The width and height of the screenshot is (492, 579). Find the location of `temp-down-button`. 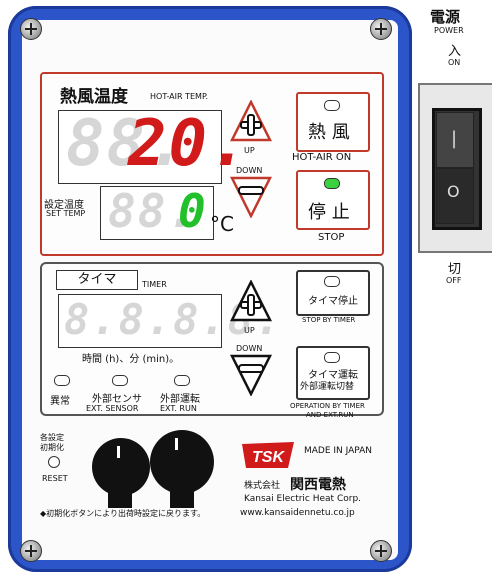

temp-down-button is located at coordinates (251, 197).